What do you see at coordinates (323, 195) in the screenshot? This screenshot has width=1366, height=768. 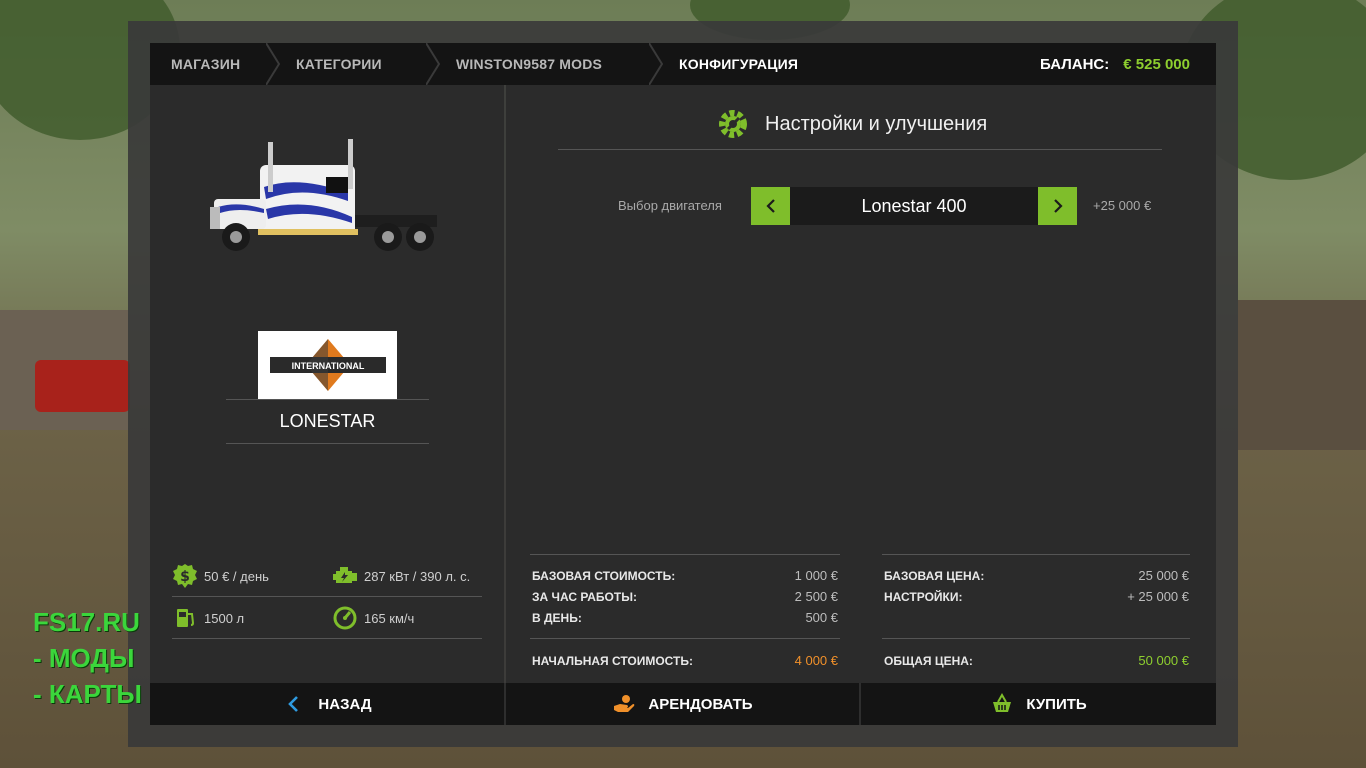 I see `truck-image` at bounding box center [323, 195].